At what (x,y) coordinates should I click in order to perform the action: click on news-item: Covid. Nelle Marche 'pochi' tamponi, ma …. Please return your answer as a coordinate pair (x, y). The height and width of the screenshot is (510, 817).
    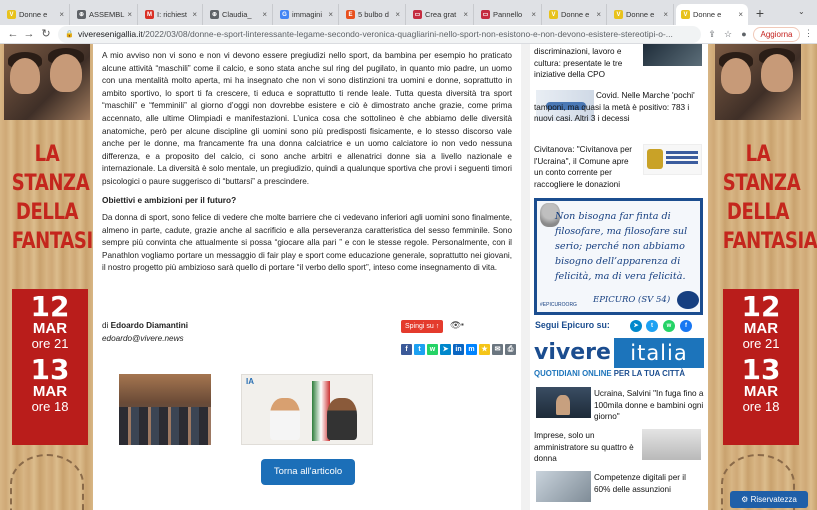
    Looking at the image, I should click on (619, 107).